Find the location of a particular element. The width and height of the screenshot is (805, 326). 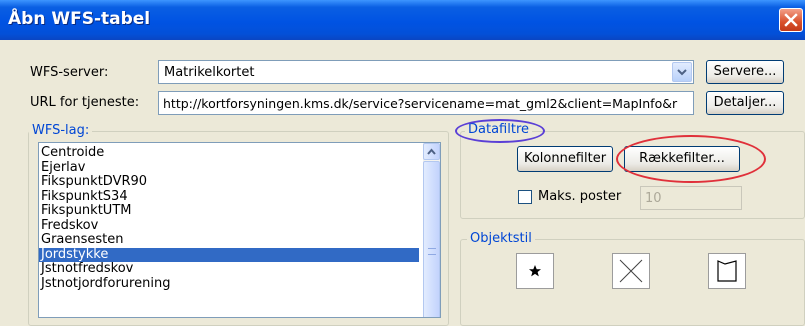

column-filter-button: Kolonnefilter is located at coordinates (565, 159).